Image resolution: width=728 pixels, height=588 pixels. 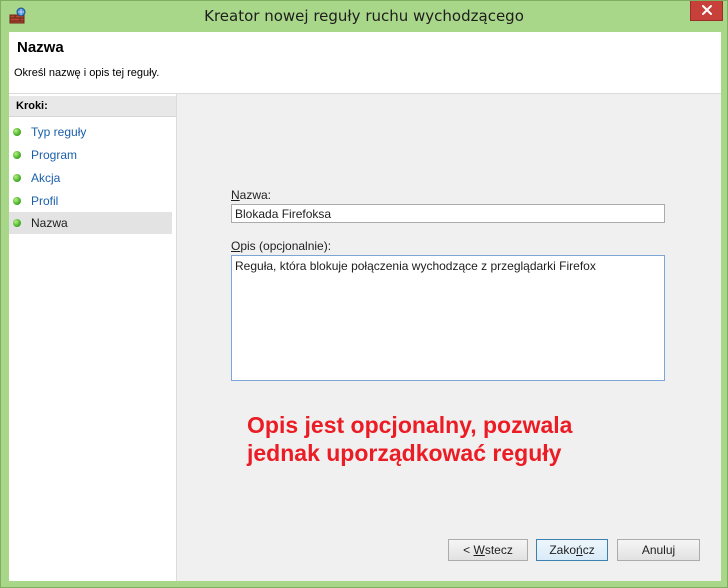 I want to click on close-icon, so click(x=707, y=10).